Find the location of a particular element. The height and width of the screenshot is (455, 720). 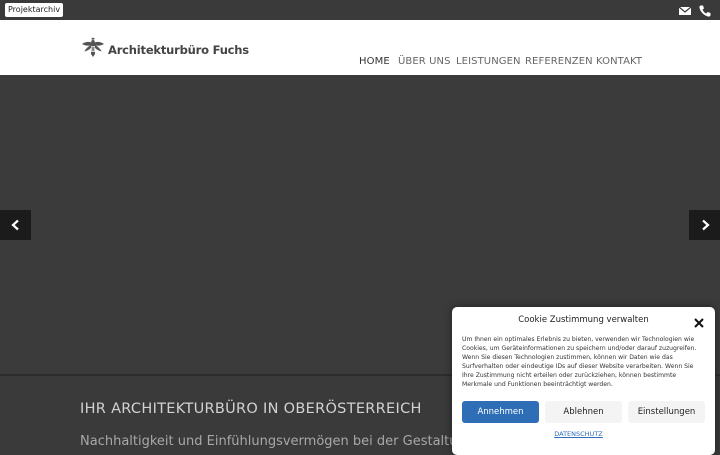

logo-text: Architekturbüro Fuchs is located at coordinates (178, 50).